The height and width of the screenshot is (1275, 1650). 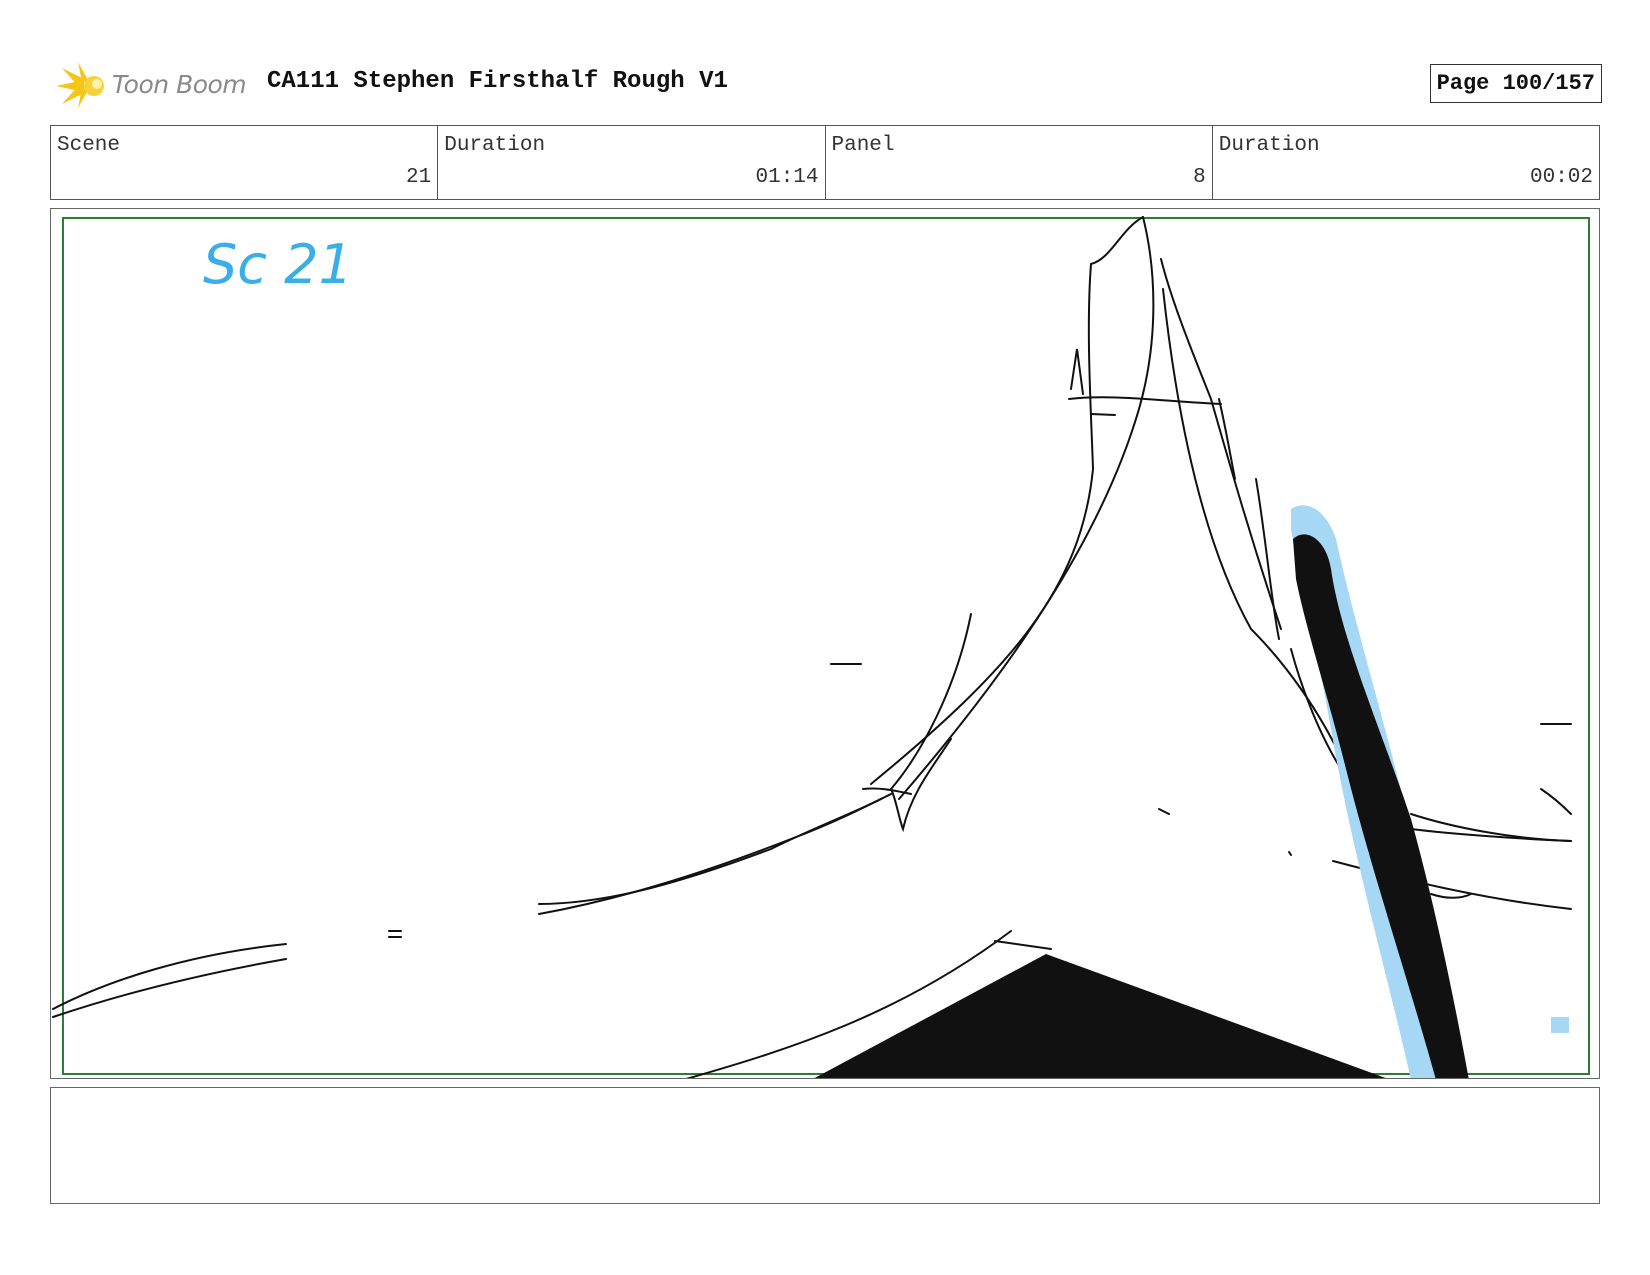 I want to click on ground-shadow, so click(x=1100, y=1016).